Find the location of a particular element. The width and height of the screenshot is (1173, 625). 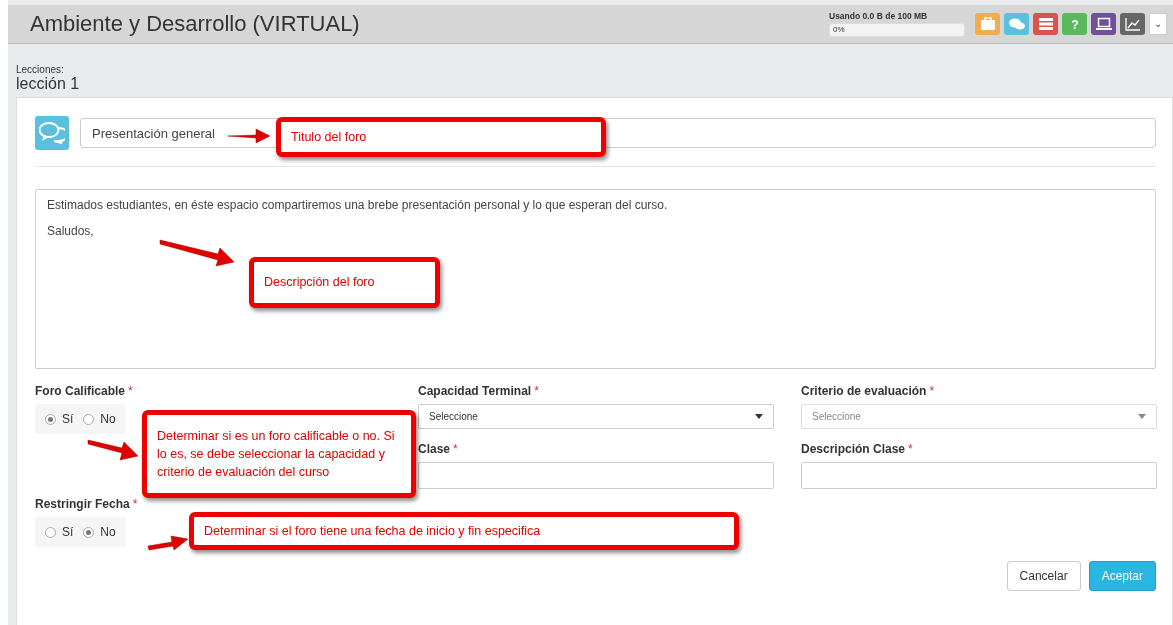

dropdown-button: ⌄ is located at coordinates (1158, 24).